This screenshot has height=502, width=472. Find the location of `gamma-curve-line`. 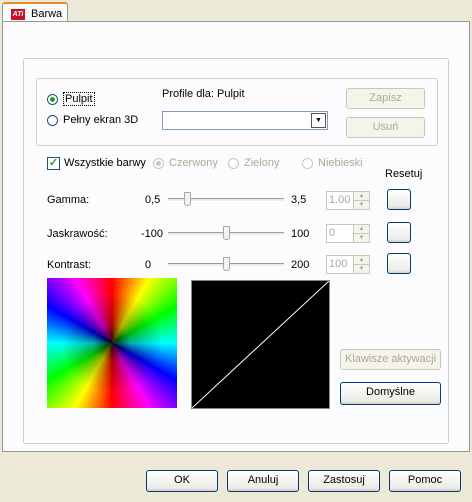

gamma-curve-line is located at coordinates (260, 344).